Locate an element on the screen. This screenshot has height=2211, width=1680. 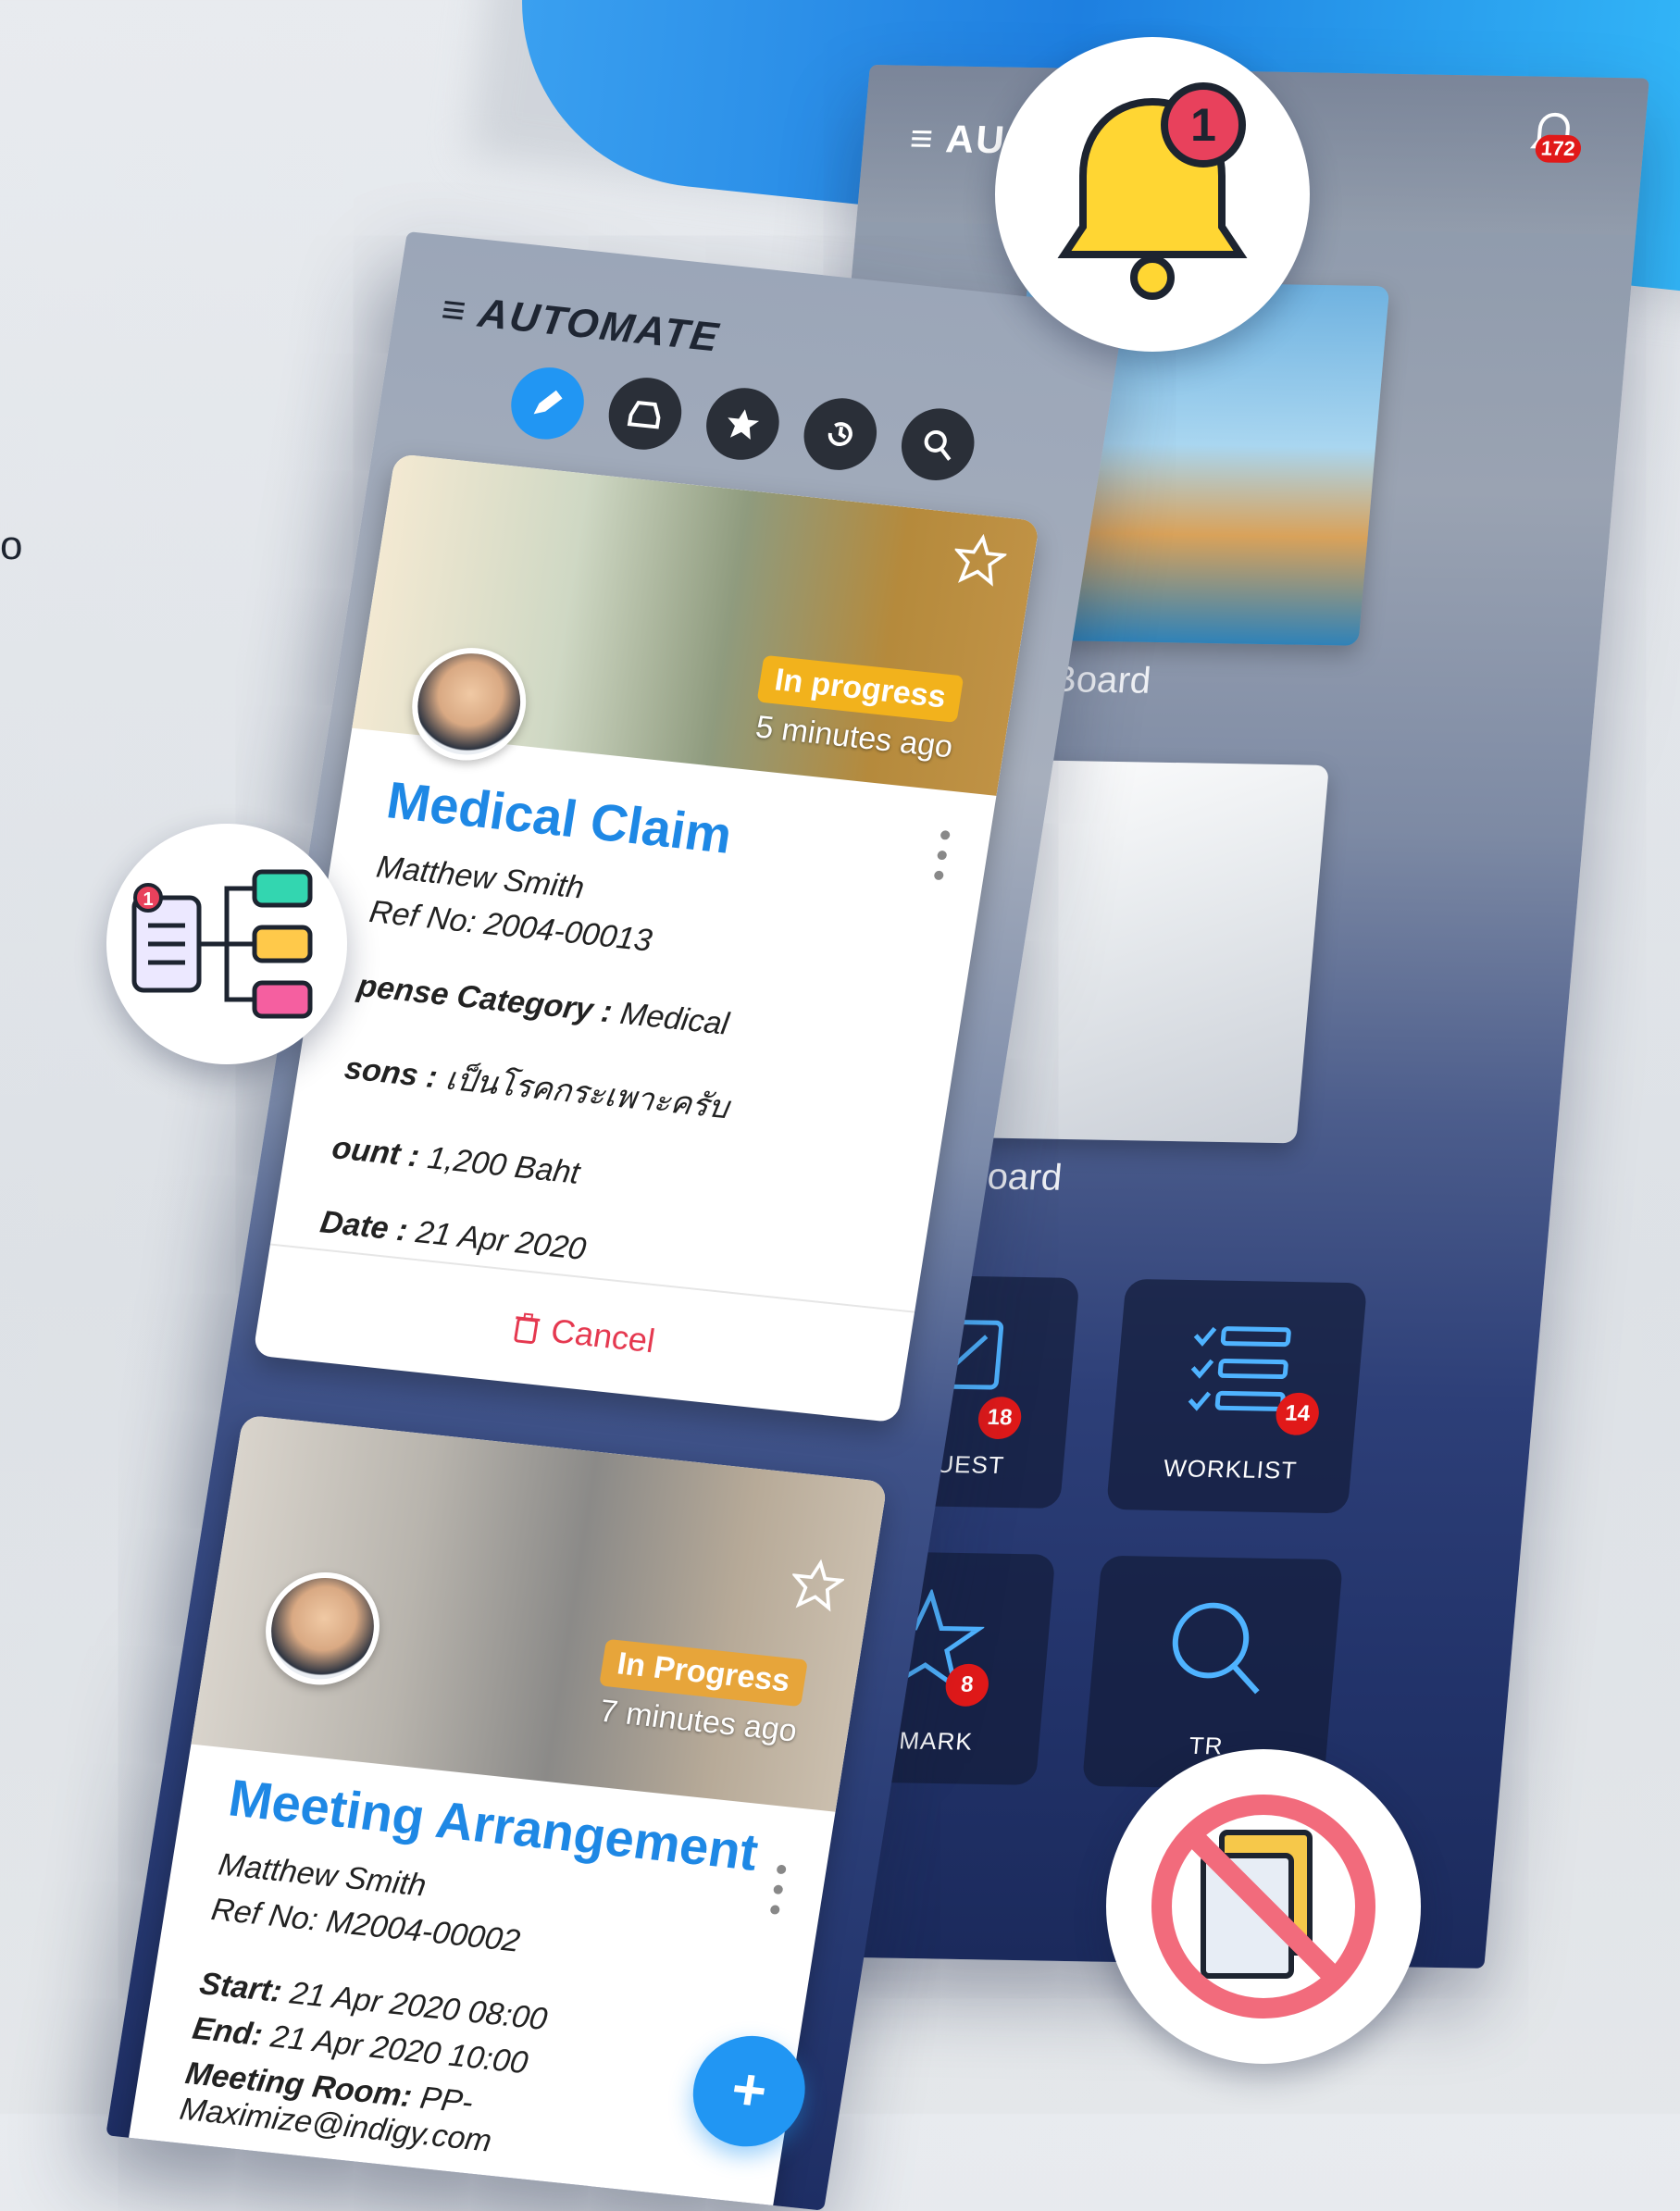
notification-bell: 172 is located at coordinates (1553, 136).